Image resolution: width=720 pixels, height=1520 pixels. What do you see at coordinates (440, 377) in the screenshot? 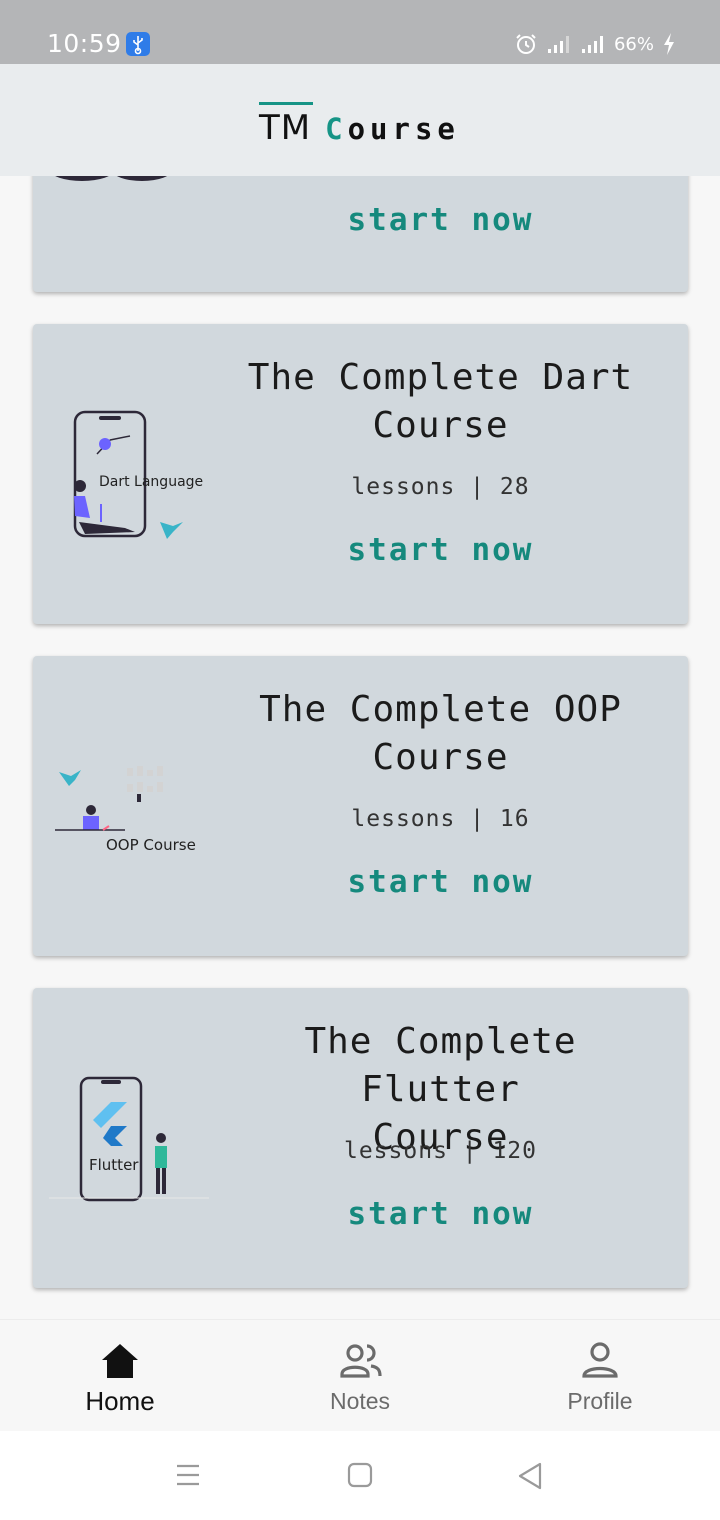
I see `course-title-line1: The Complete Dart` at bounding box center [440, 377].